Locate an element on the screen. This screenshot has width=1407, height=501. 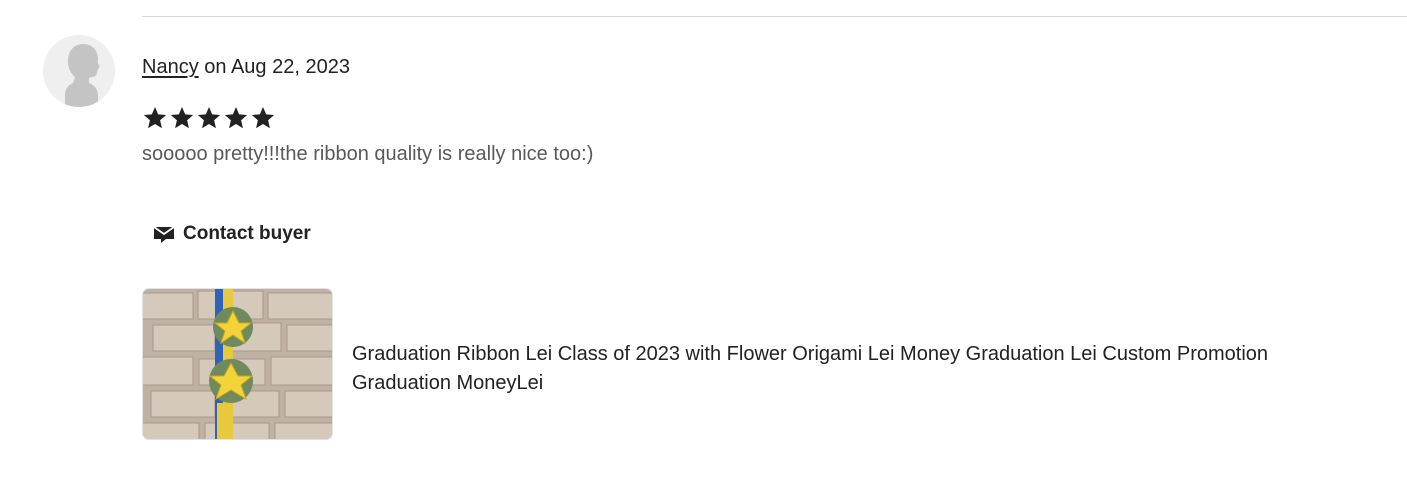
star-rating is located at coordinates (209, 119).